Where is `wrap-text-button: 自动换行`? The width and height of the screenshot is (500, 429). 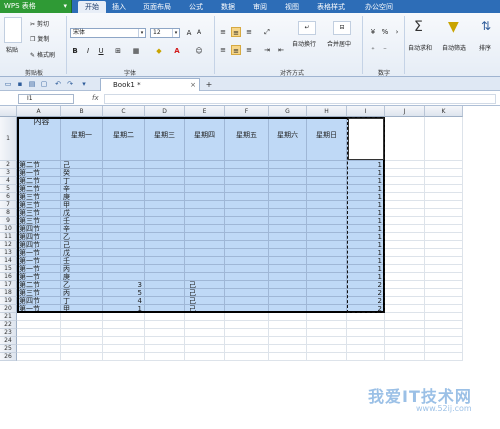
wrap-text-button: 自动换行 is located at coordinates (304, 43).